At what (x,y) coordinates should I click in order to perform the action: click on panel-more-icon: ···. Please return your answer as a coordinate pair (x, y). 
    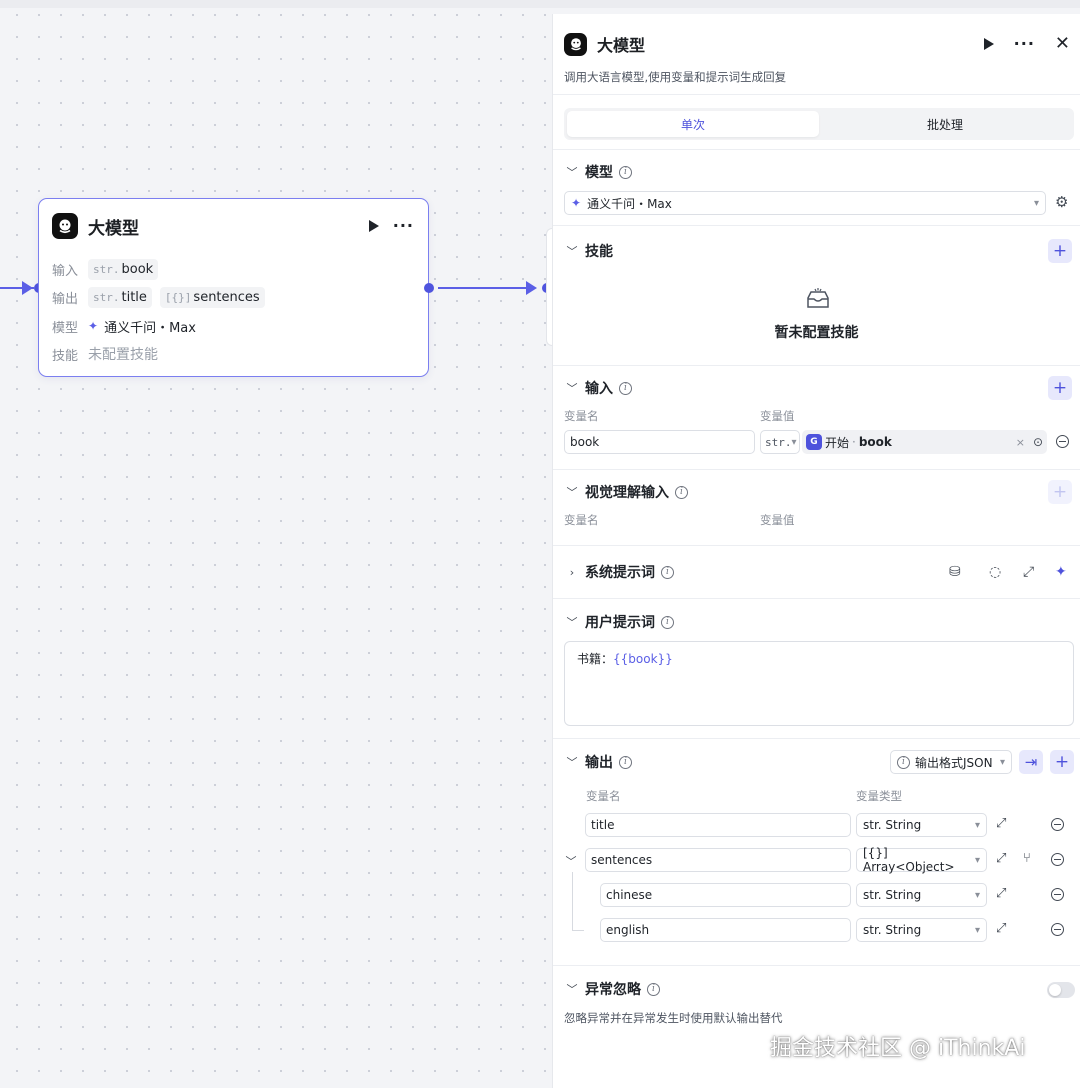
    Looking at the image, I should click on (1024, 44).